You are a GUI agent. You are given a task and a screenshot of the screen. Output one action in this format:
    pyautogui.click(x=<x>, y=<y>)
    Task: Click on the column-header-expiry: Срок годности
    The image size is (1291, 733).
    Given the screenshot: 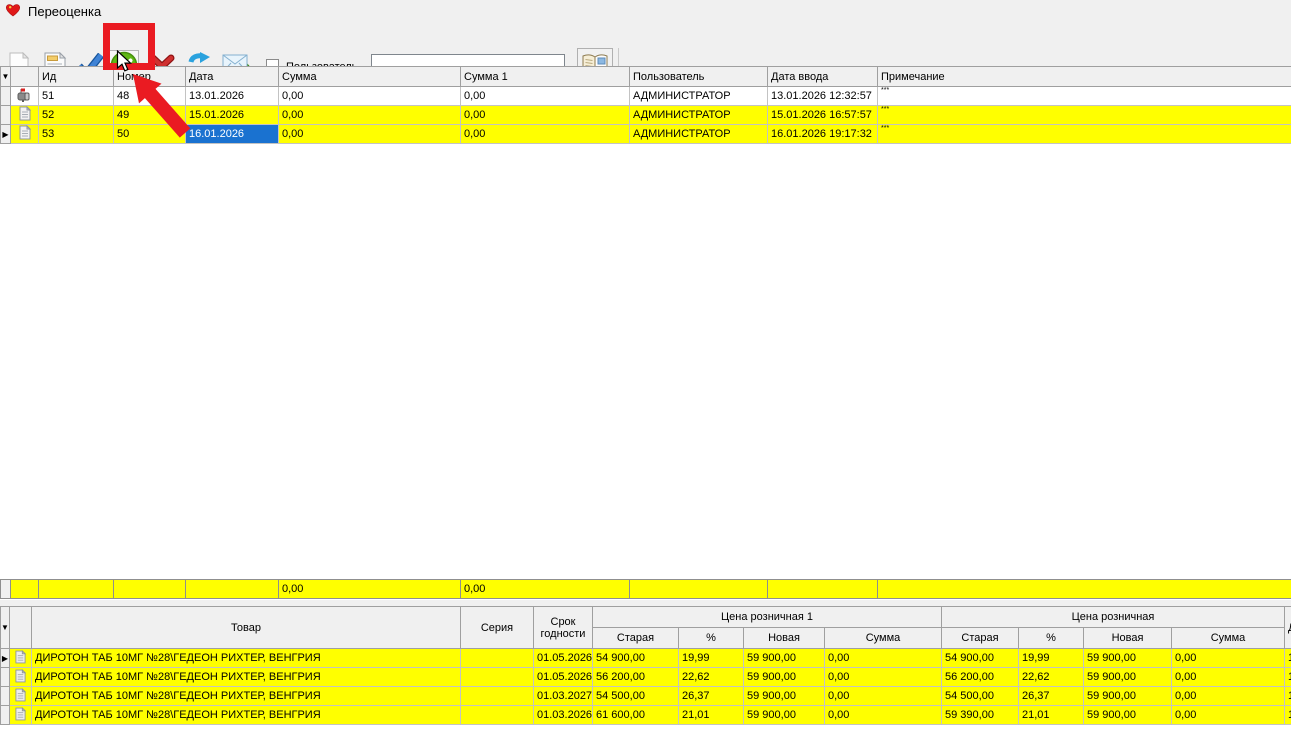 What is the action you would take?
    pyautogui.click(x=563, y=627)
    